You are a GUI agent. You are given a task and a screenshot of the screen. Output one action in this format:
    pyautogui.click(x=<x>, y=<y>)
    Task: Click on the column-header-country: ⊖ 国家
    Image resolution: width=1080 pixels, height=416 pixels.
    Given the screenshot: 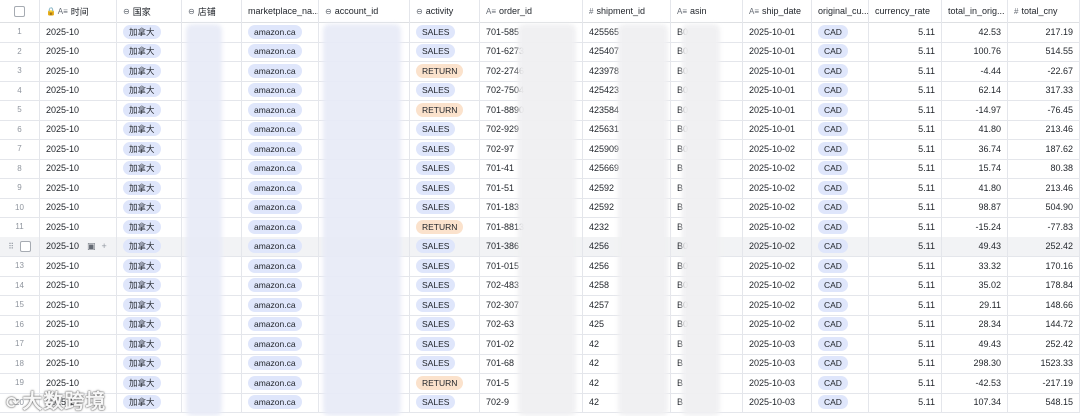 What is the action you would take?
    pyautogui.click(x=149, y=11)
    